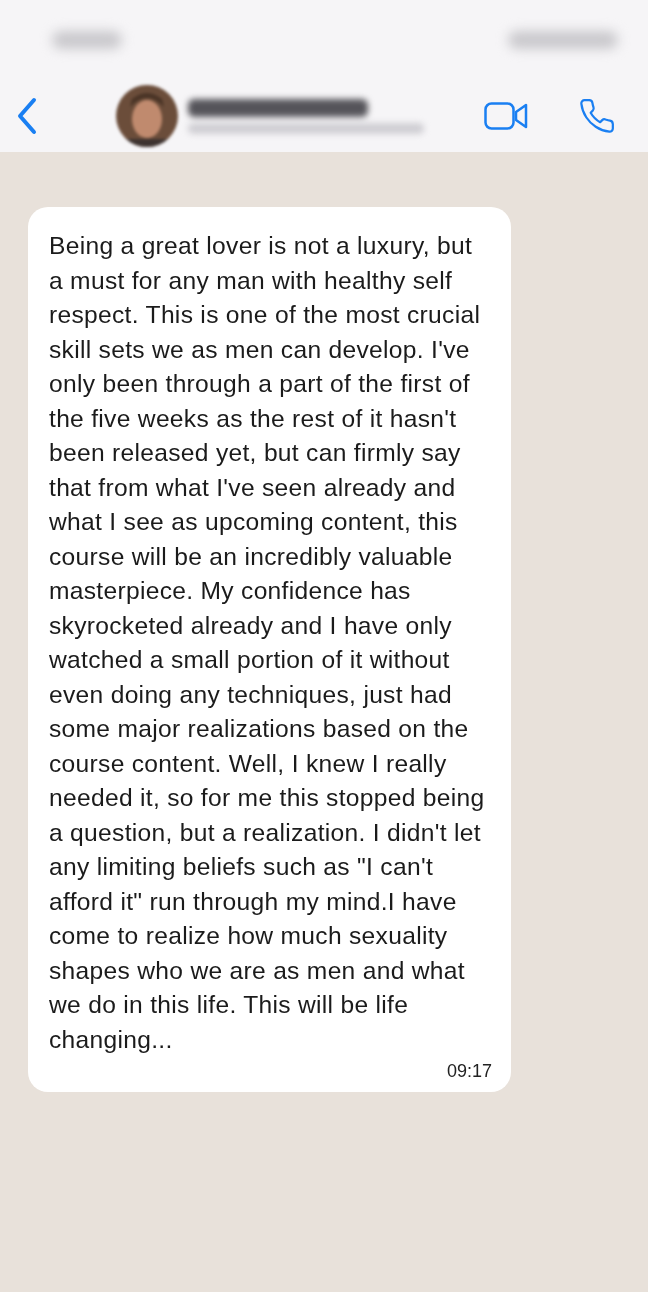 This screenshot has height=1292, width=648. I want to click on video-camera-icon, so click(506, 116).